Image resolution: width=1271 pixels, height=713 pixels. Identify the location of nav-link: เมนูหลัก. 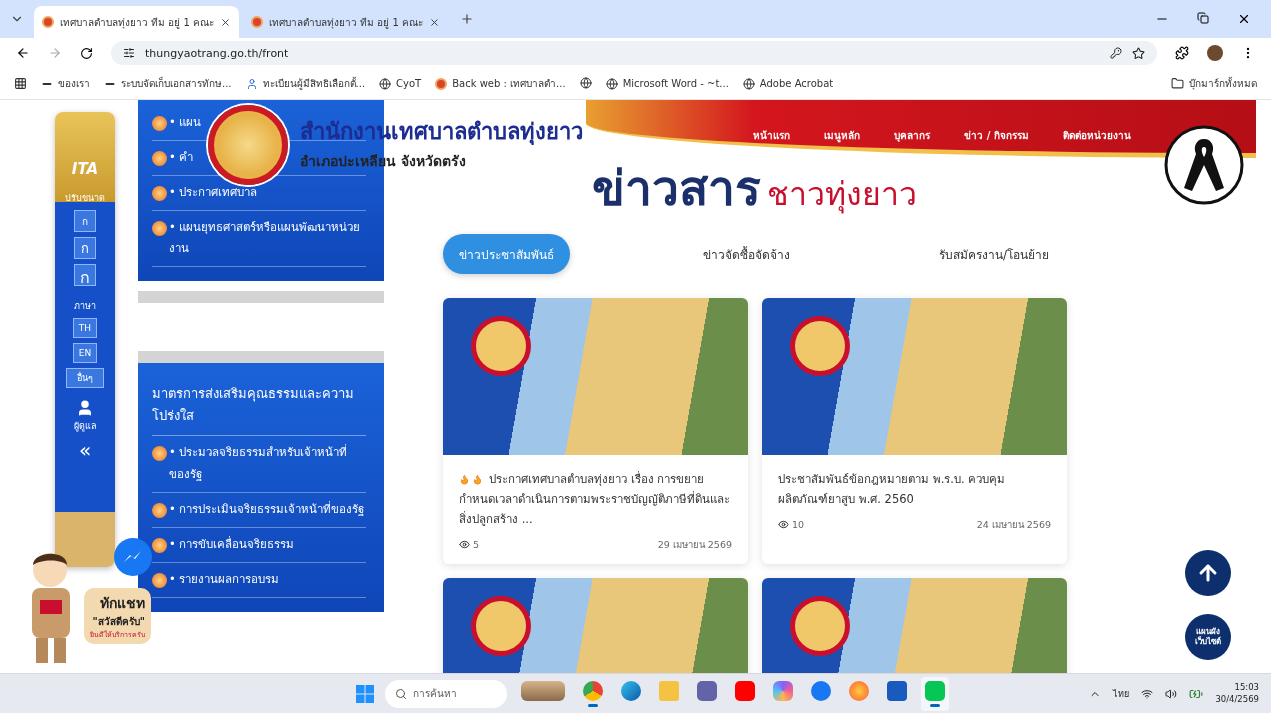
(842, 135).